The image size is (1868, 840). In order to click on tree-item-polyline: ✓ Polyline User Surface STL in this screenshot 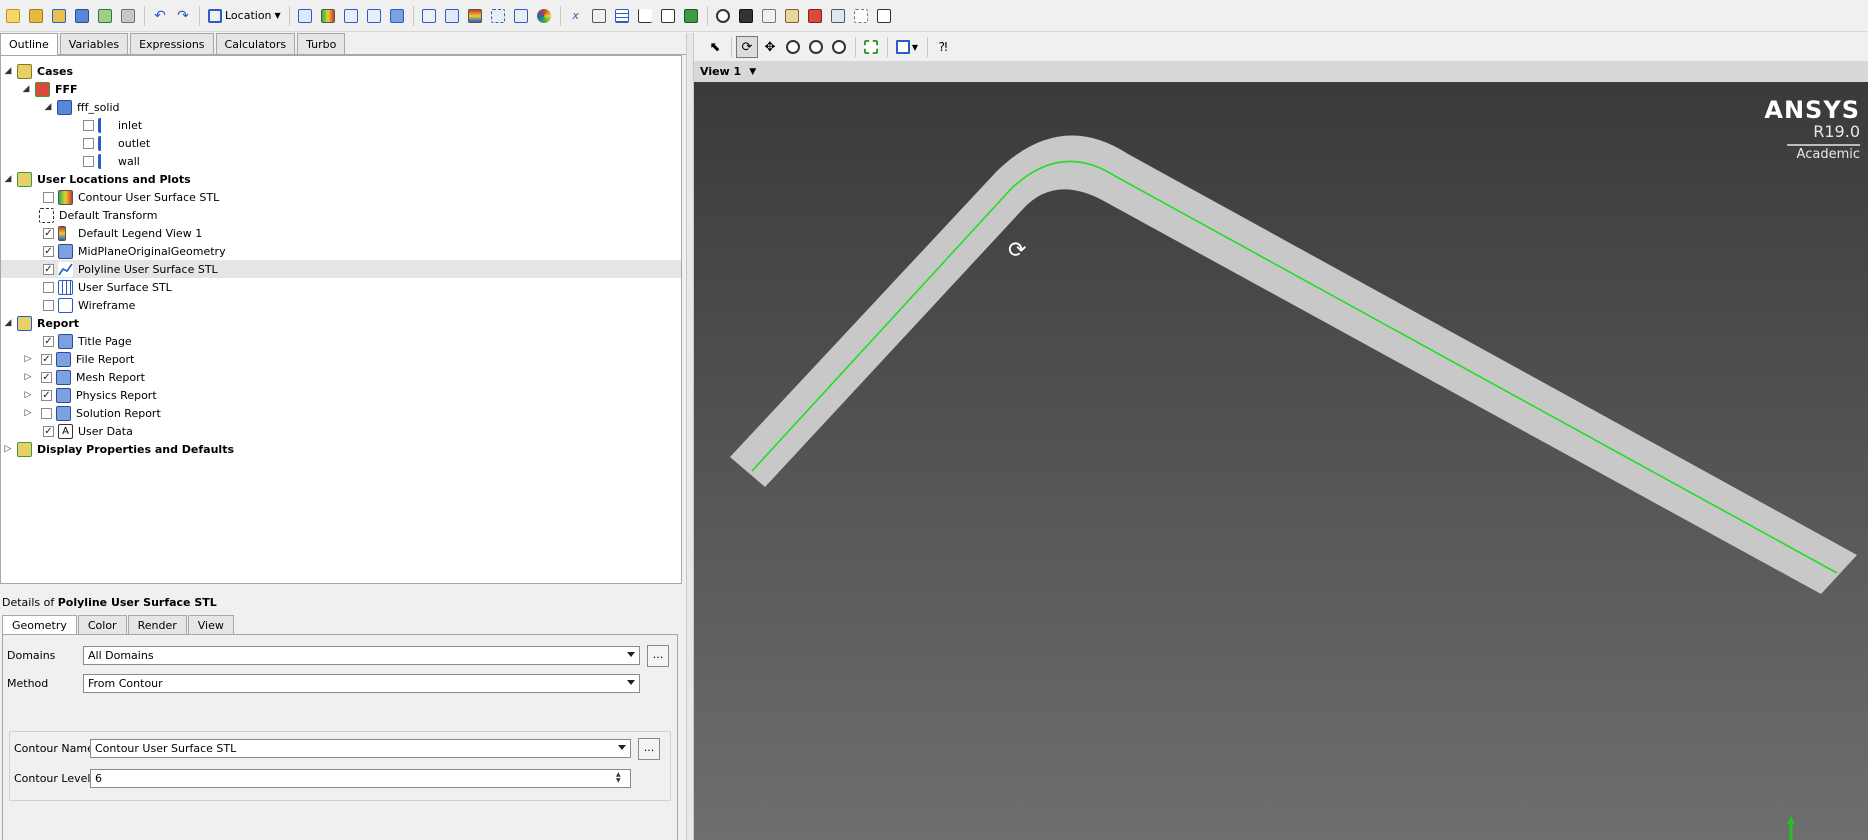, I will do `click(341, 269)`.